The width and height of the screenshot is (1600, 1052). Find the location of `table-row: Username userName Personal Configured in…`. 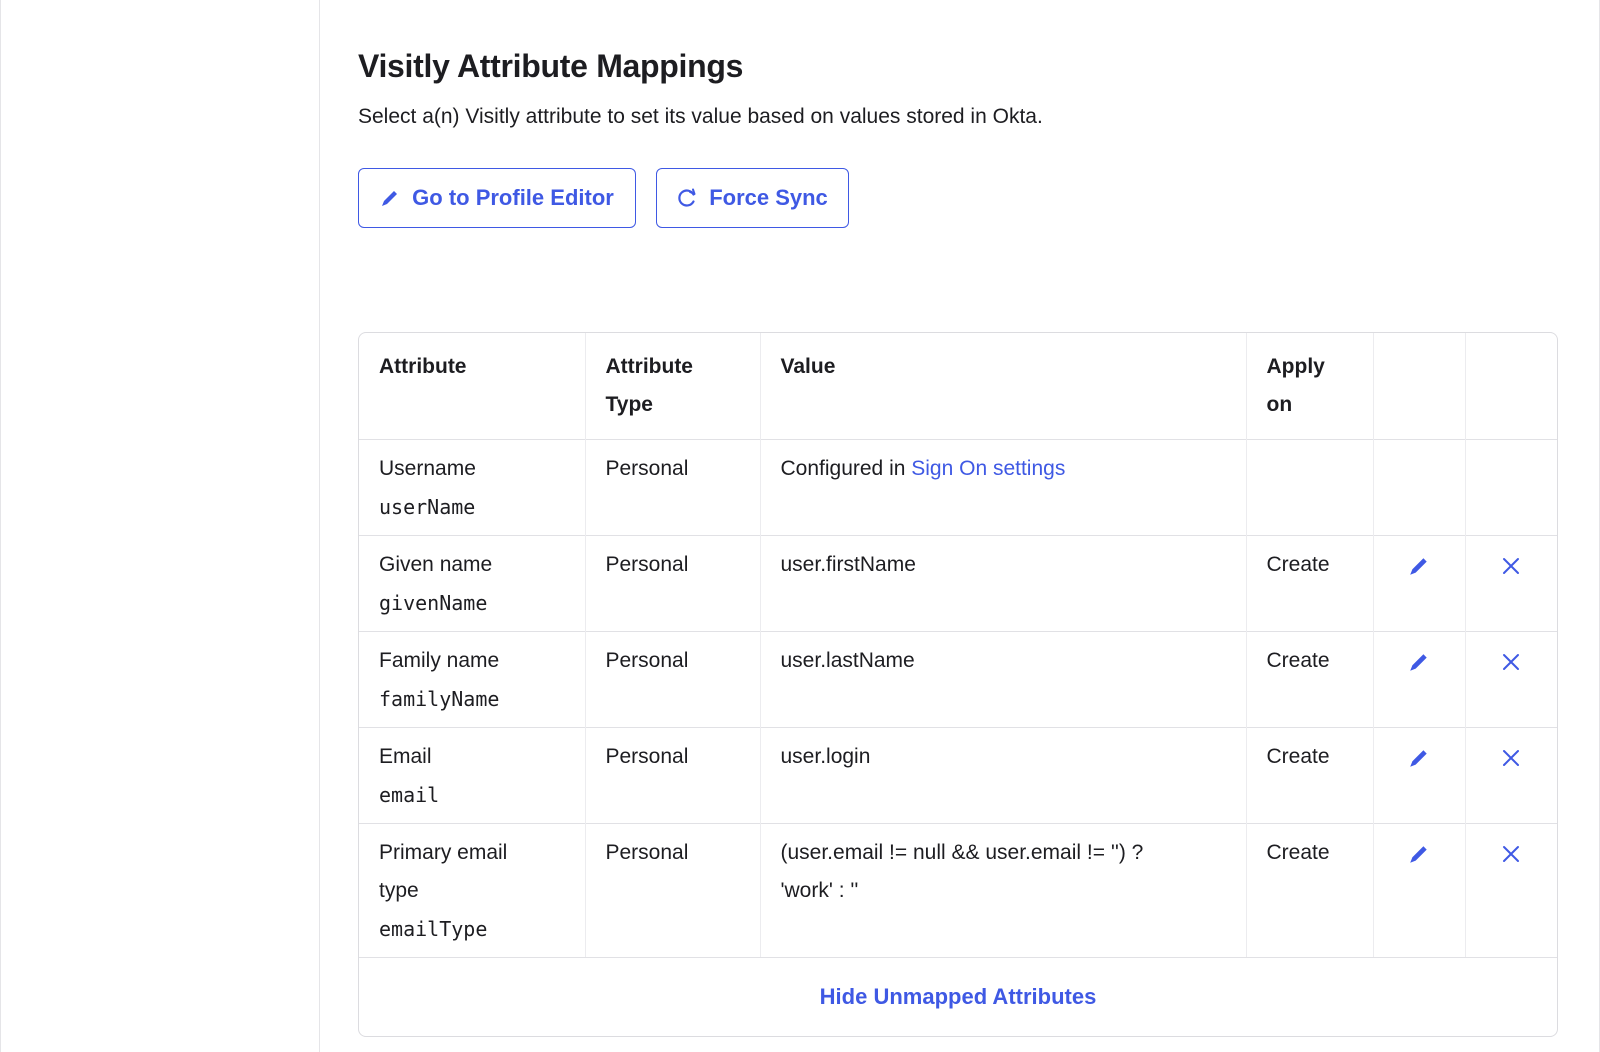

table-row: Username userName Personal Configured in… is located at coordinates (958, 487).